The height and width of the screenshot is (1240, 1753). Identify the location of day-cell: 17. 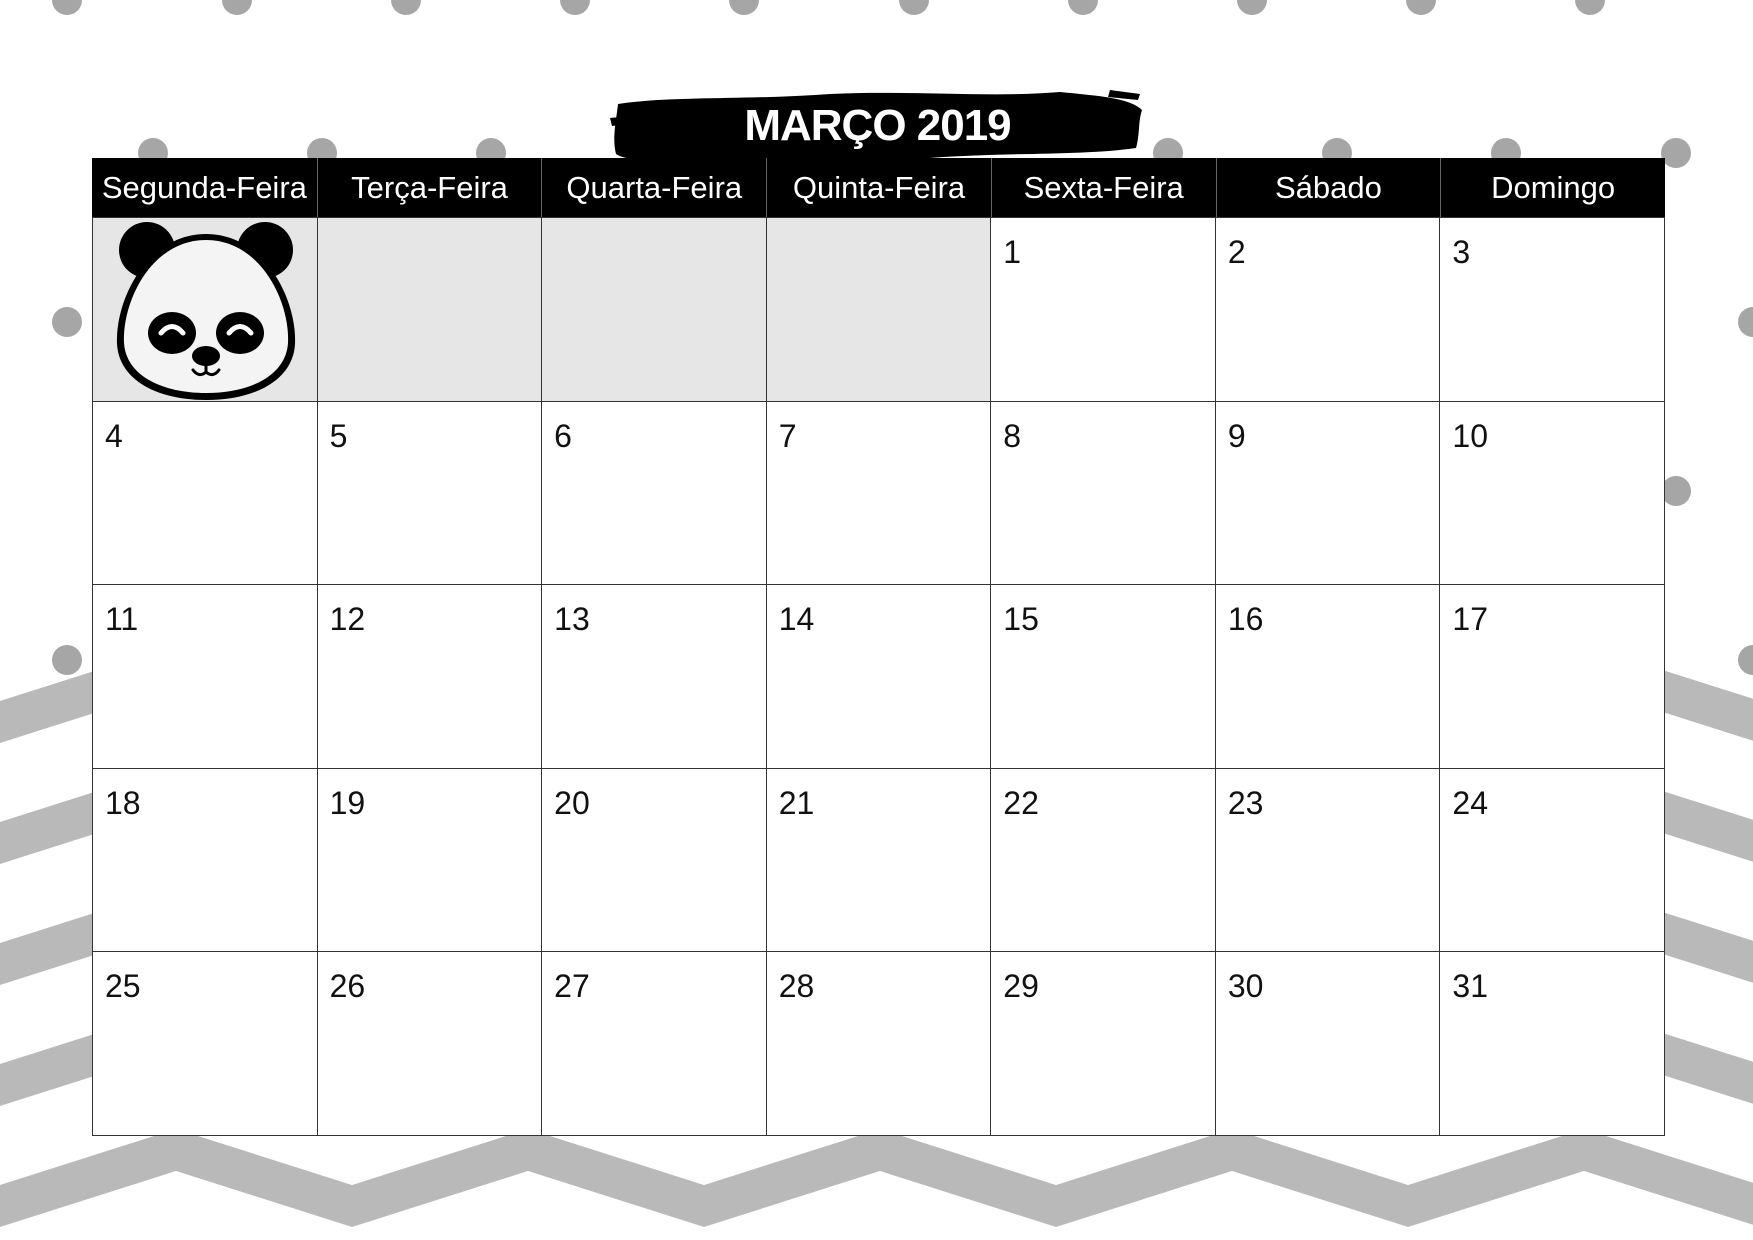
(1552, 677).